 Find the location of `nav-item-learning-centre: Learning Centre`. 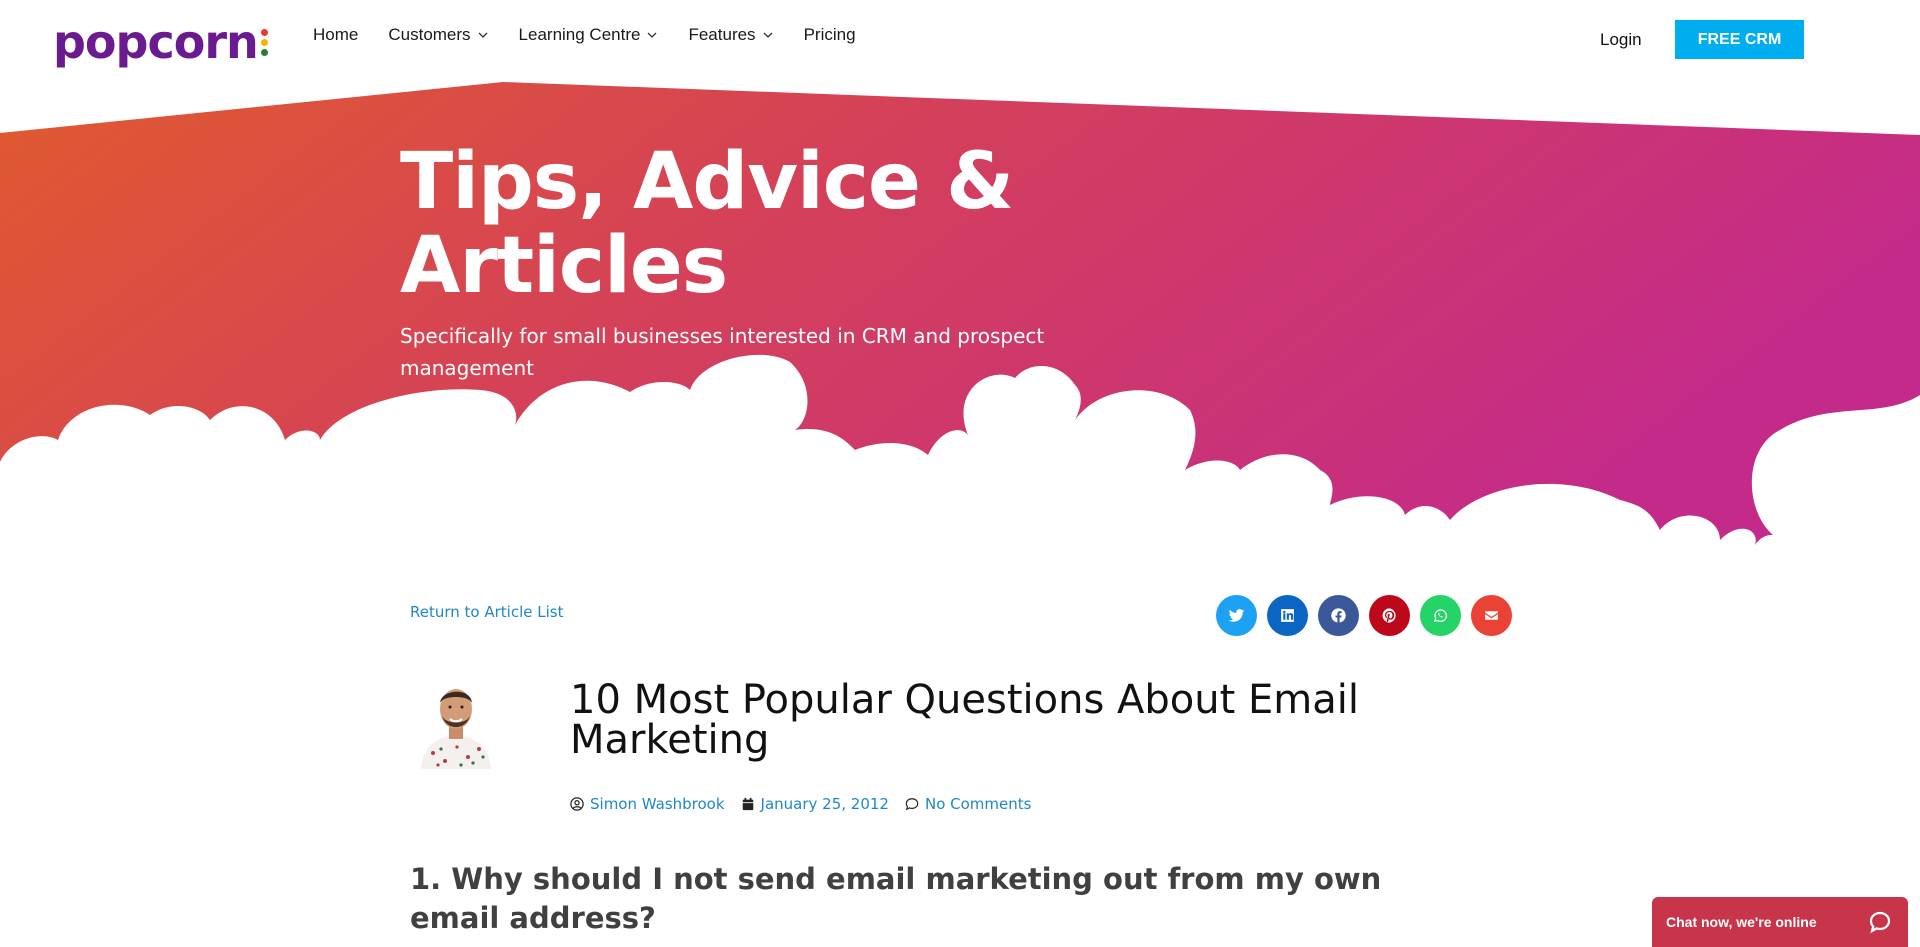

nav-item-learning-centre: Learning Centre is located at coordinates (589, 35).